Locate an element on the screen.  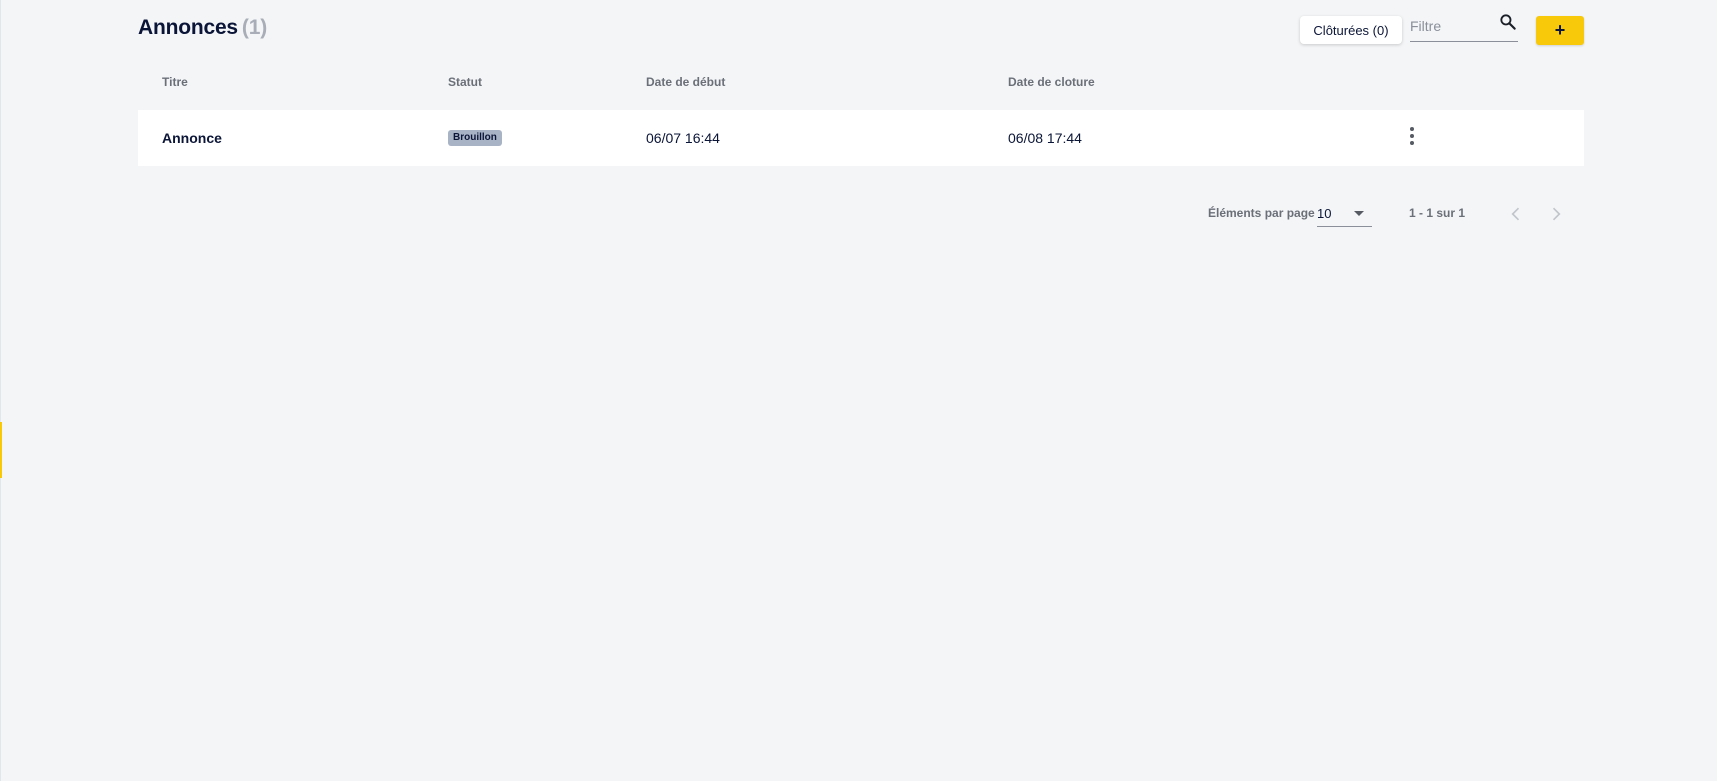
row-title: Annonce is located at coordinates (192, 138).